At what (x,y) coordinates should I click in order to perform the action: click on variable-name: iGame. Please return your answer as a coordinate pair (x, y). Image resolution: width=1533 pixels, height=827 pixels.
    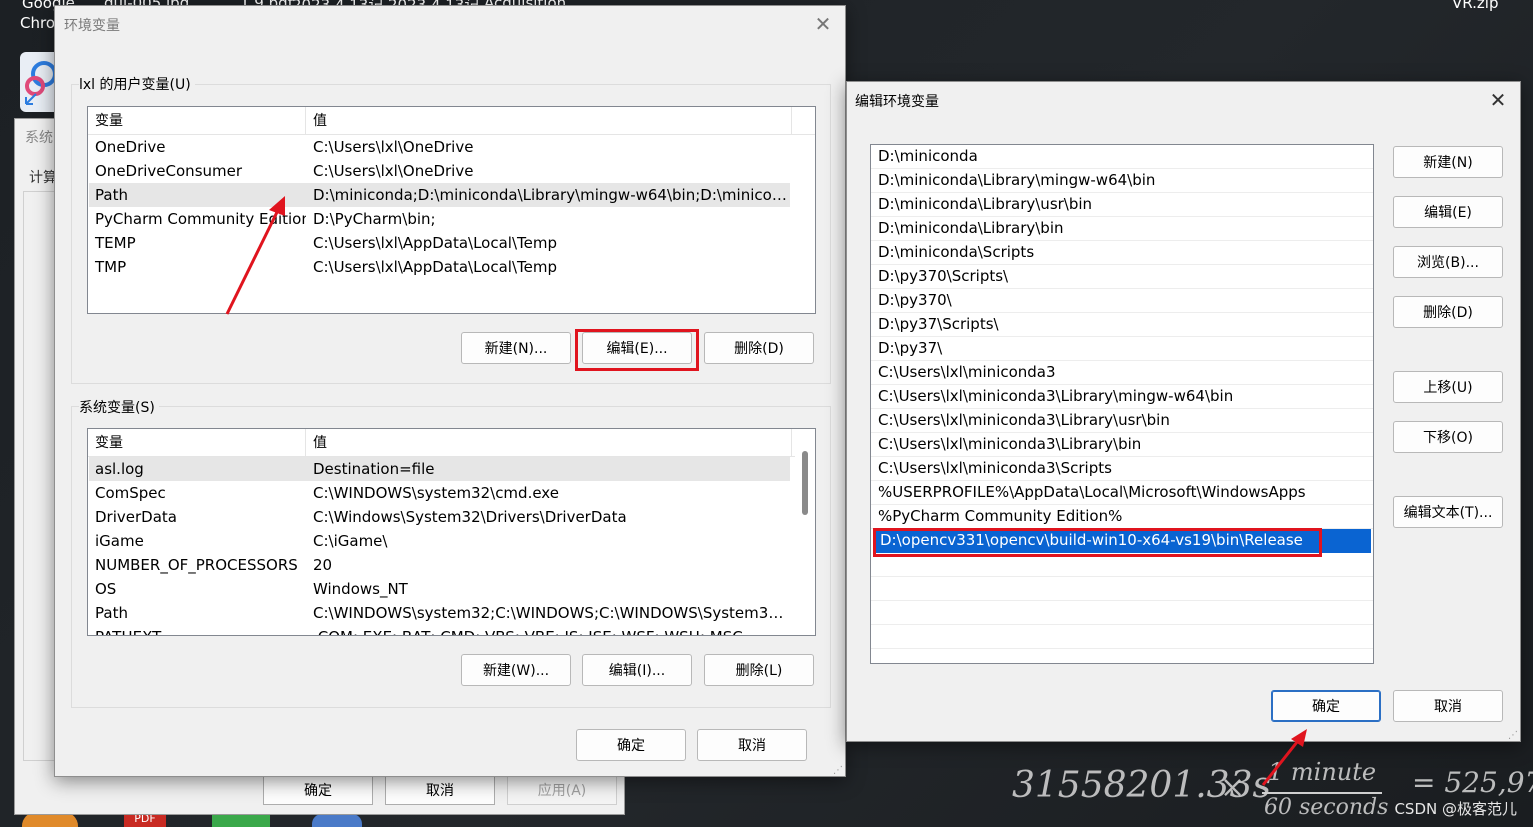
    Looking at the image, I should click on (119, 541).